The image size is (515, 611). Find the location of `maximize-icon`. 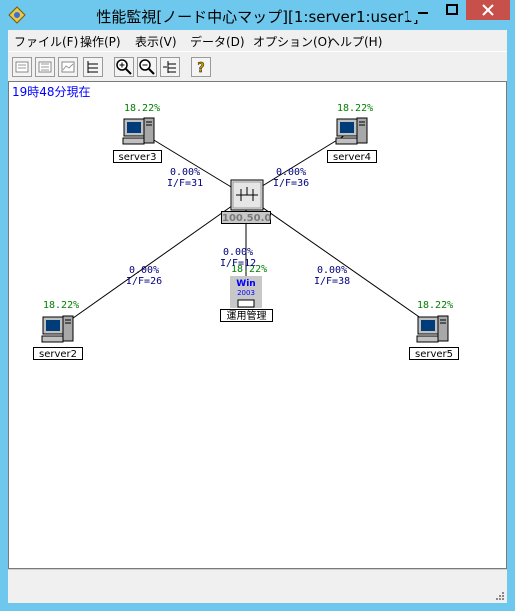

maximize-icon is located at coordinates (452, 9).